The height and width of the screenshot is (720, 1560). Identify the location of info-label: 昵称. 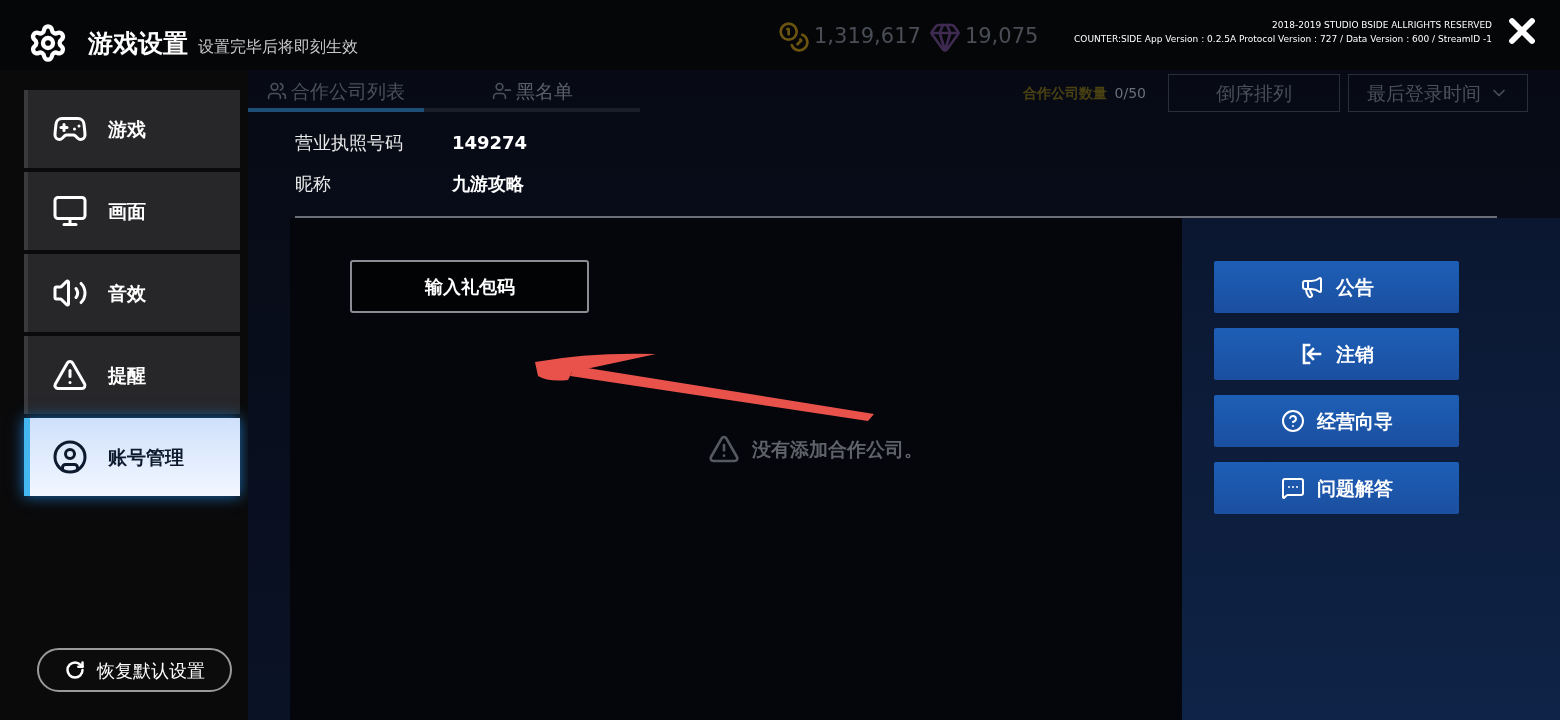
(313, 184).